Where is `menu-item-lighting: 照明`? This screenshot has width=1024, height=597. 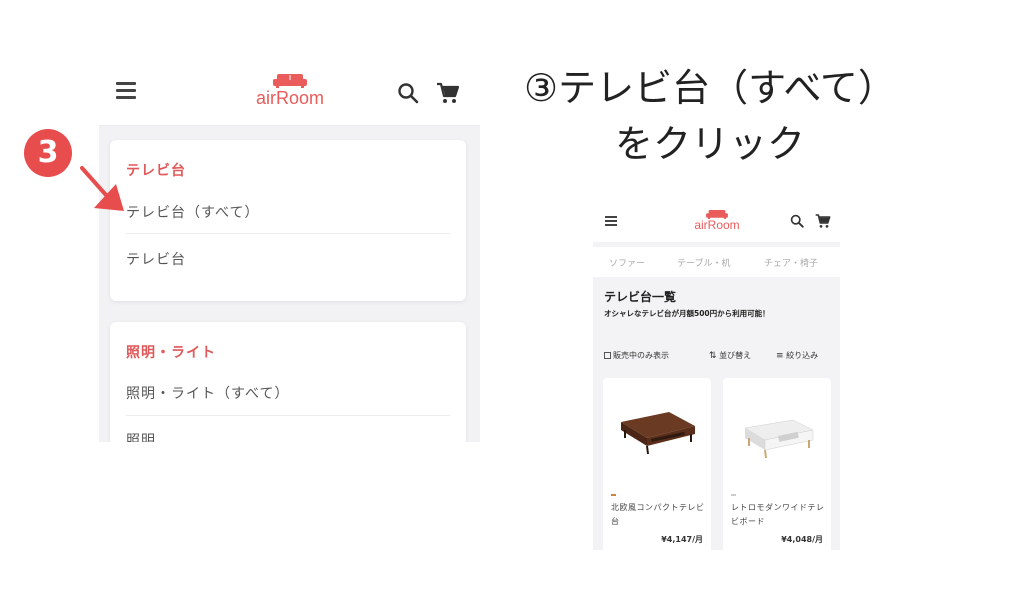
menu-item-lighting: 照明 is located at coordinates (288, 436).